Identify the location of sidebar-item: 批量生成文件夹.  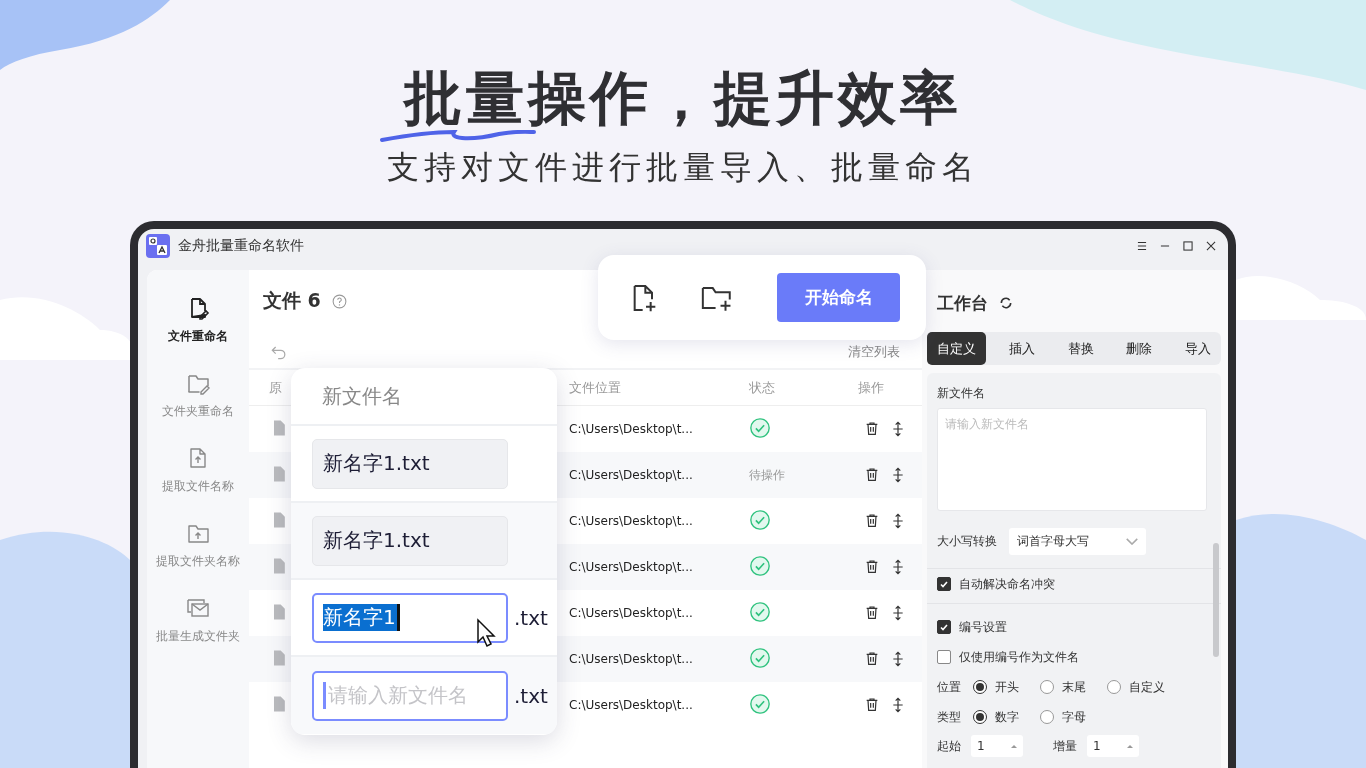
(198, 620).